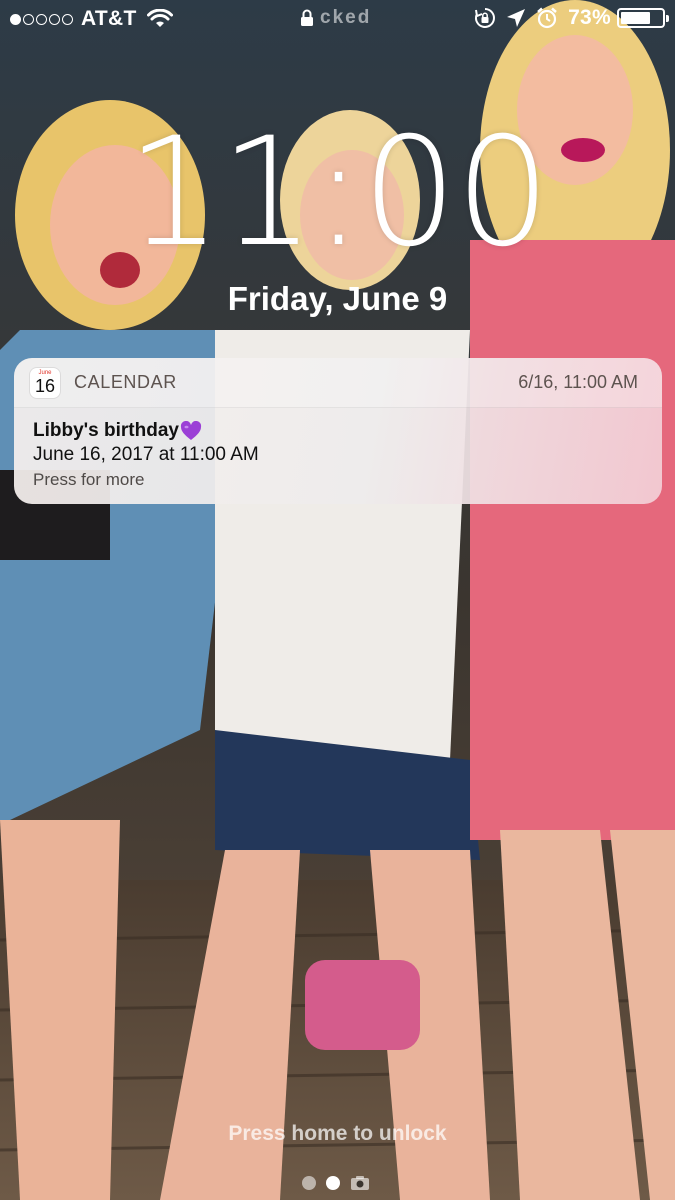  Describe the element at coordinates (667, 18) in the screenshot. I see `battery-tip` at that location.